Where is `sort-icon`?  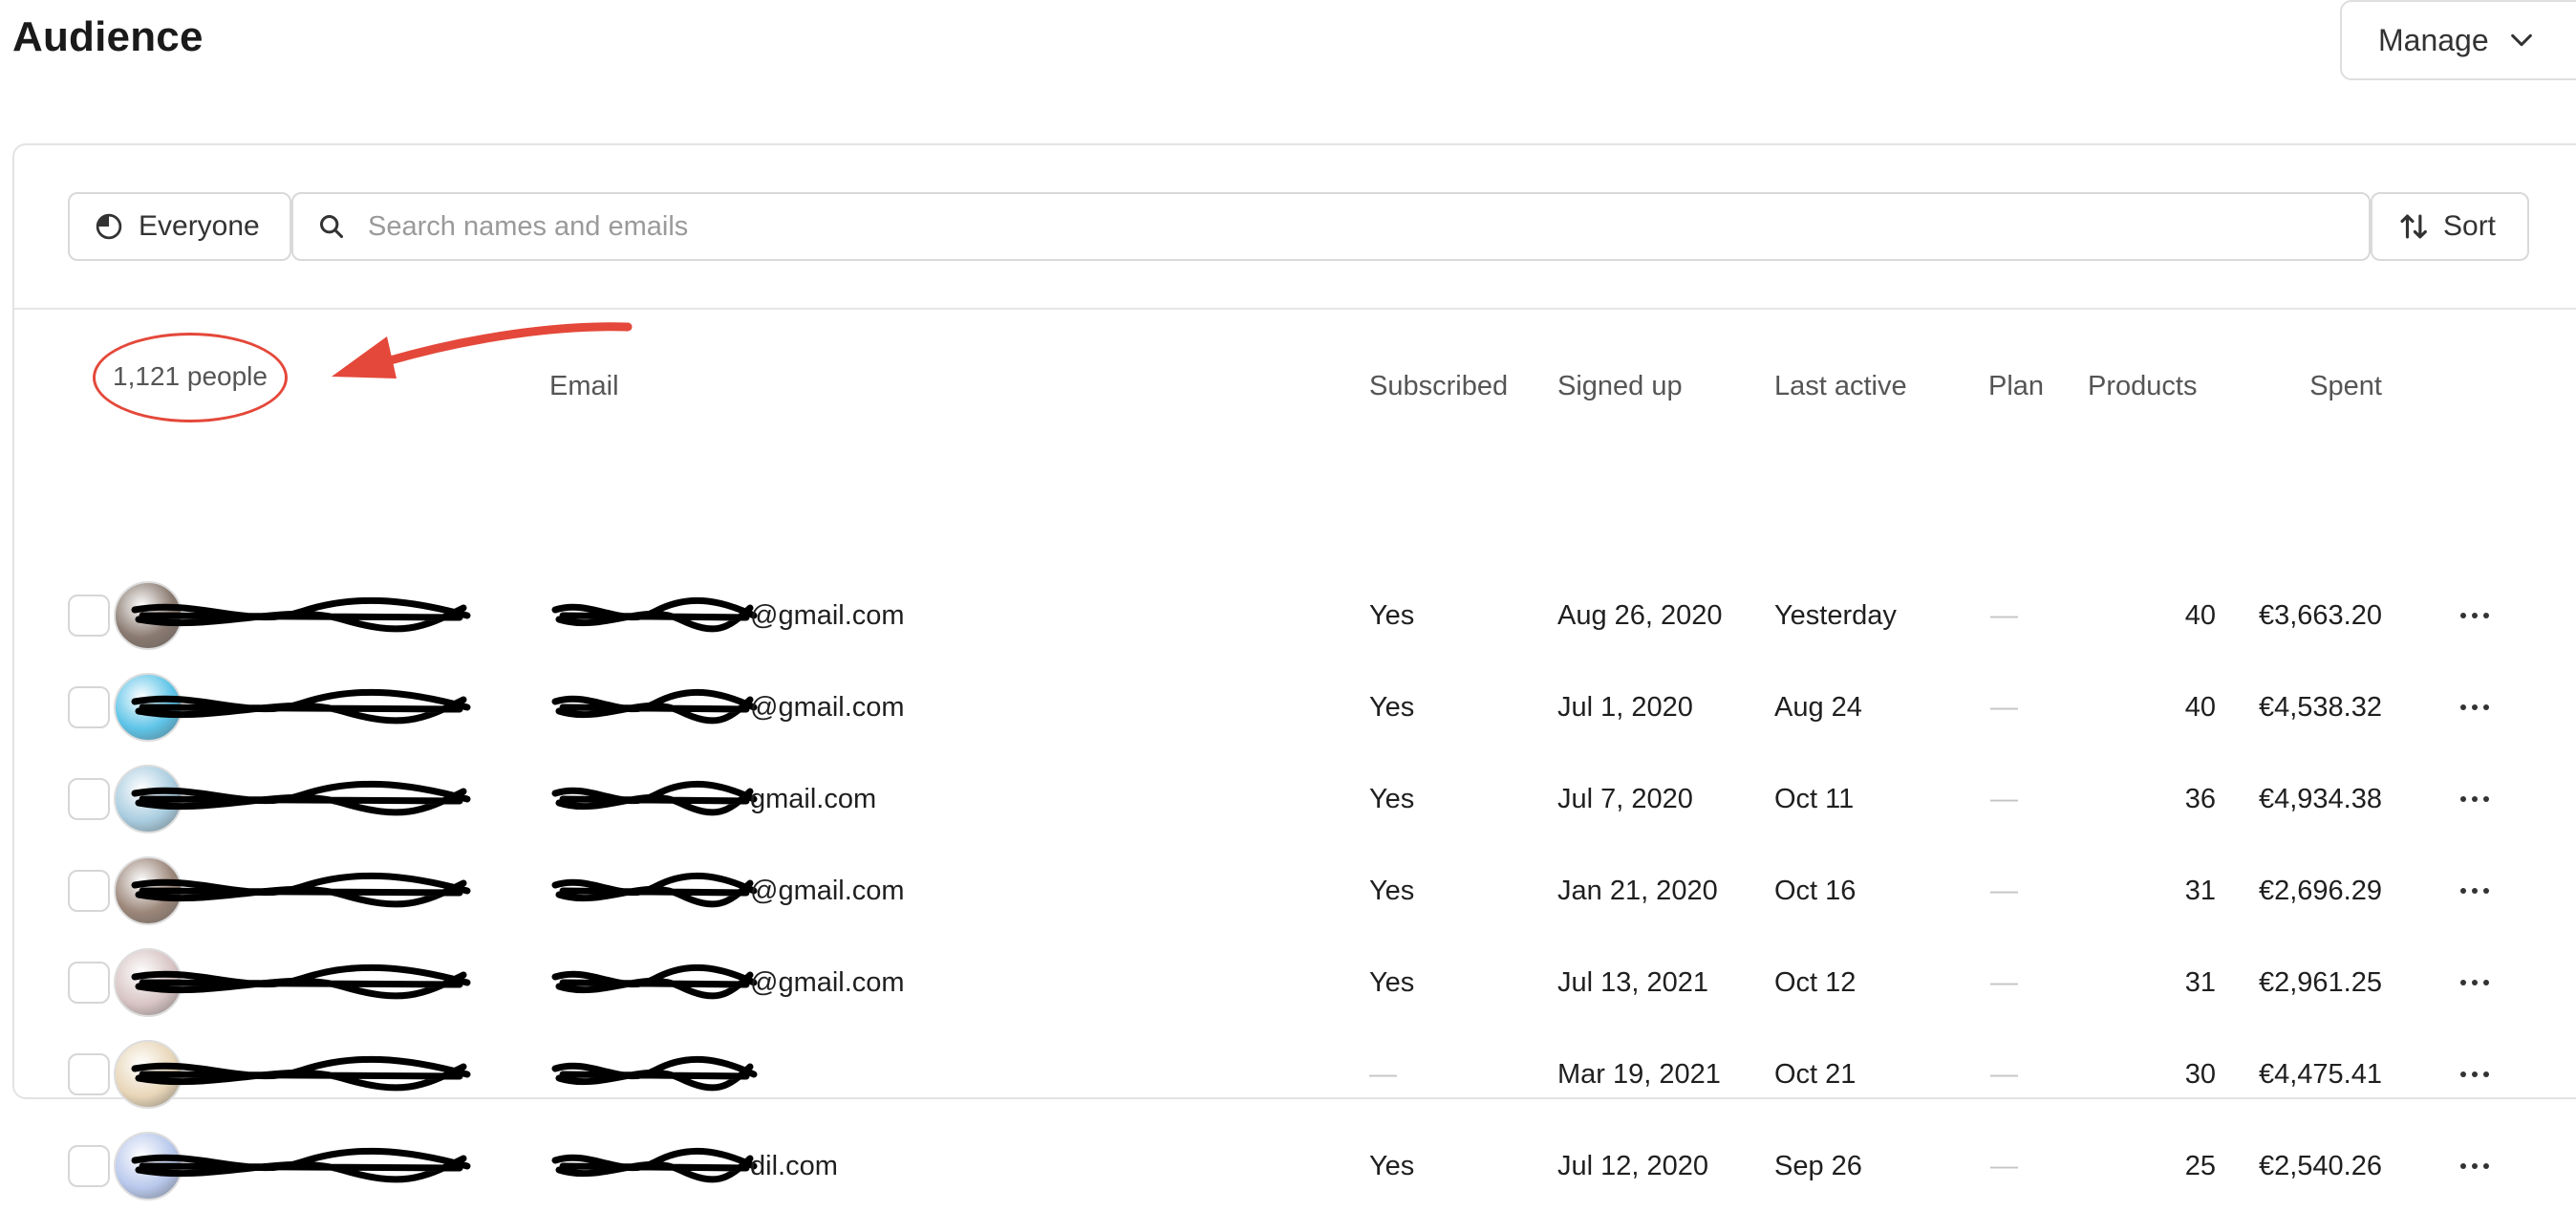
sort-icon is located at coordinates (2413, 226).